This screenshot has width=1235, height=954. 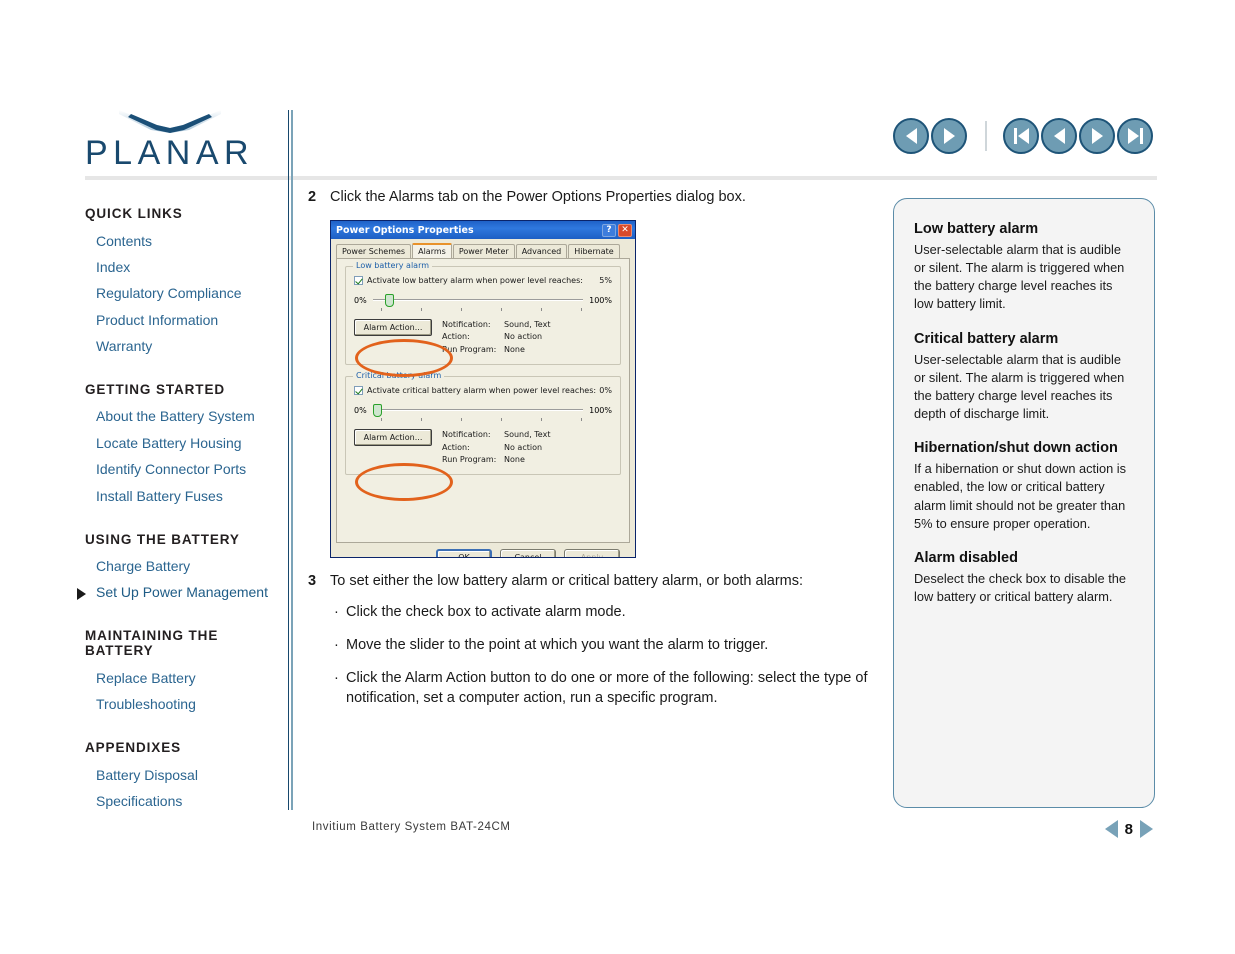 I want to click on forward-button, so click(x=949, y=136).